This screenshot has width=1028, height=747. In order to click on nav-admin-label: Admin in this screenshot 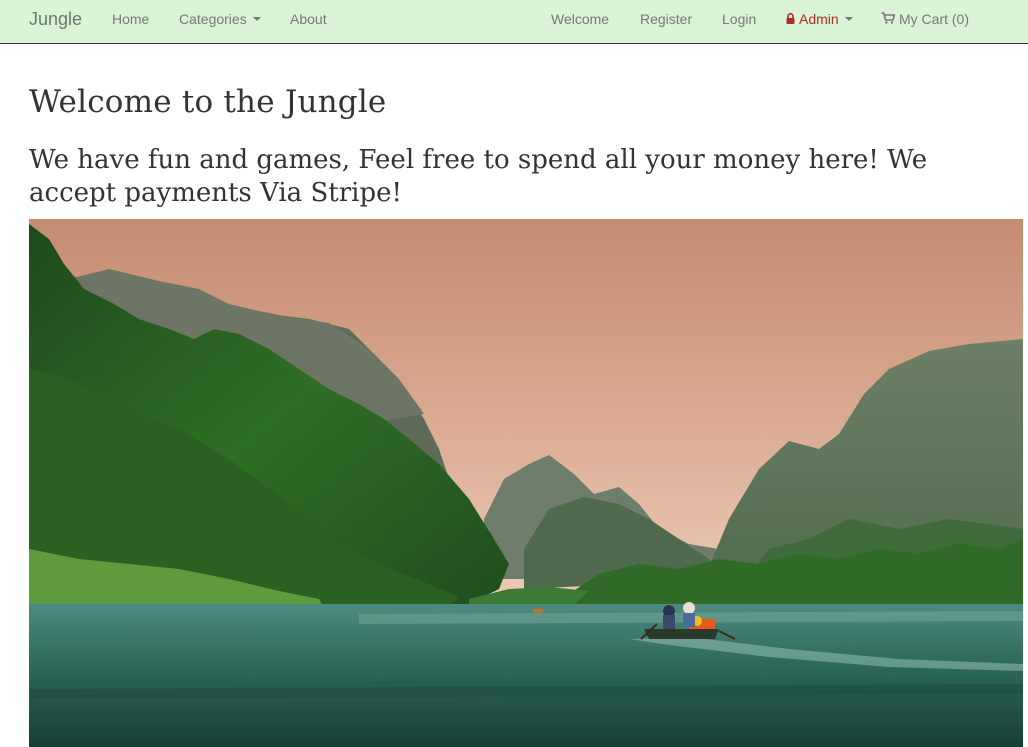, I will do `click(819, 19)`.